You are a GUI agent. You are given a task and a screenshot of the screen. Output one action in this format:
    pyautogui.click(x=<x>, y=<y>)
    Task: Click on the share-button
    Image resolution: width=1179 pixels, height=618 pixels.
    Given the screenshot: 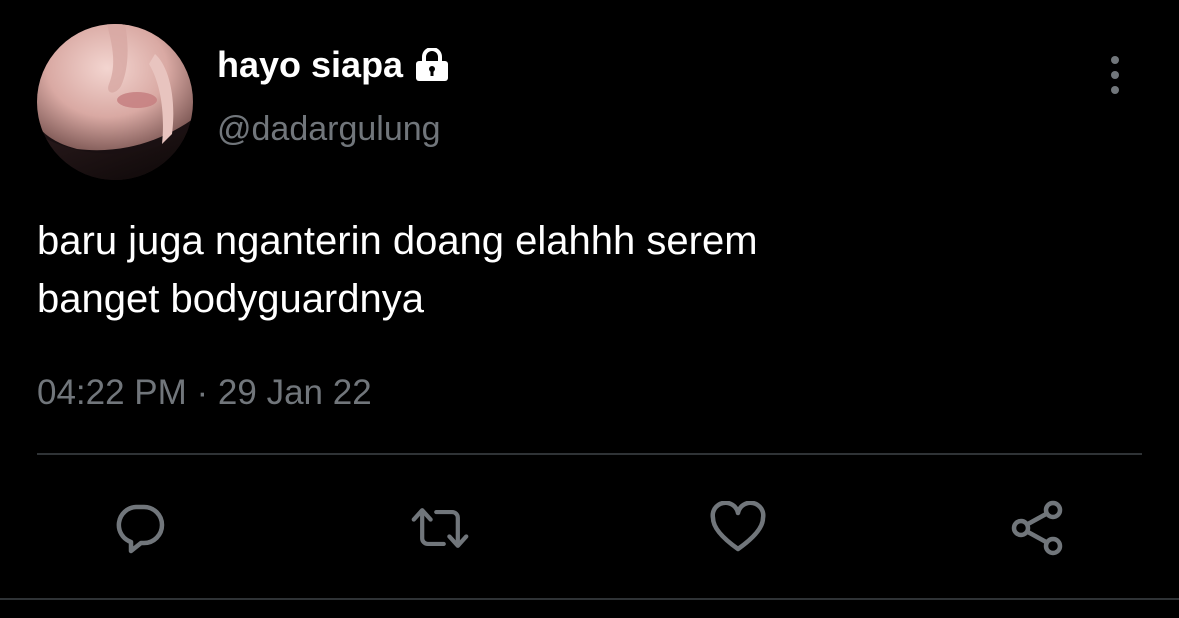 What is the action you would take?
    pyautogui.click(x=1038, y=528)
    